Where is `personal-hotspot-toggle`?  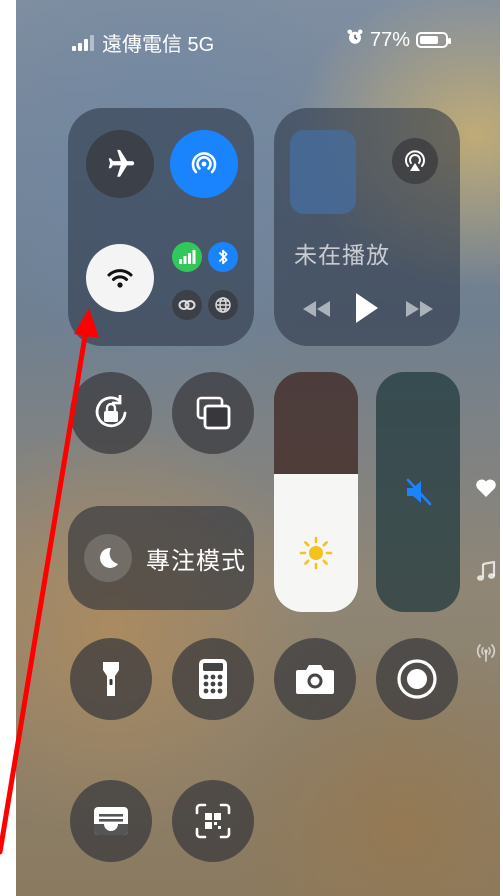
personal-hotspot-toggle is located at coordinates (187, 305).